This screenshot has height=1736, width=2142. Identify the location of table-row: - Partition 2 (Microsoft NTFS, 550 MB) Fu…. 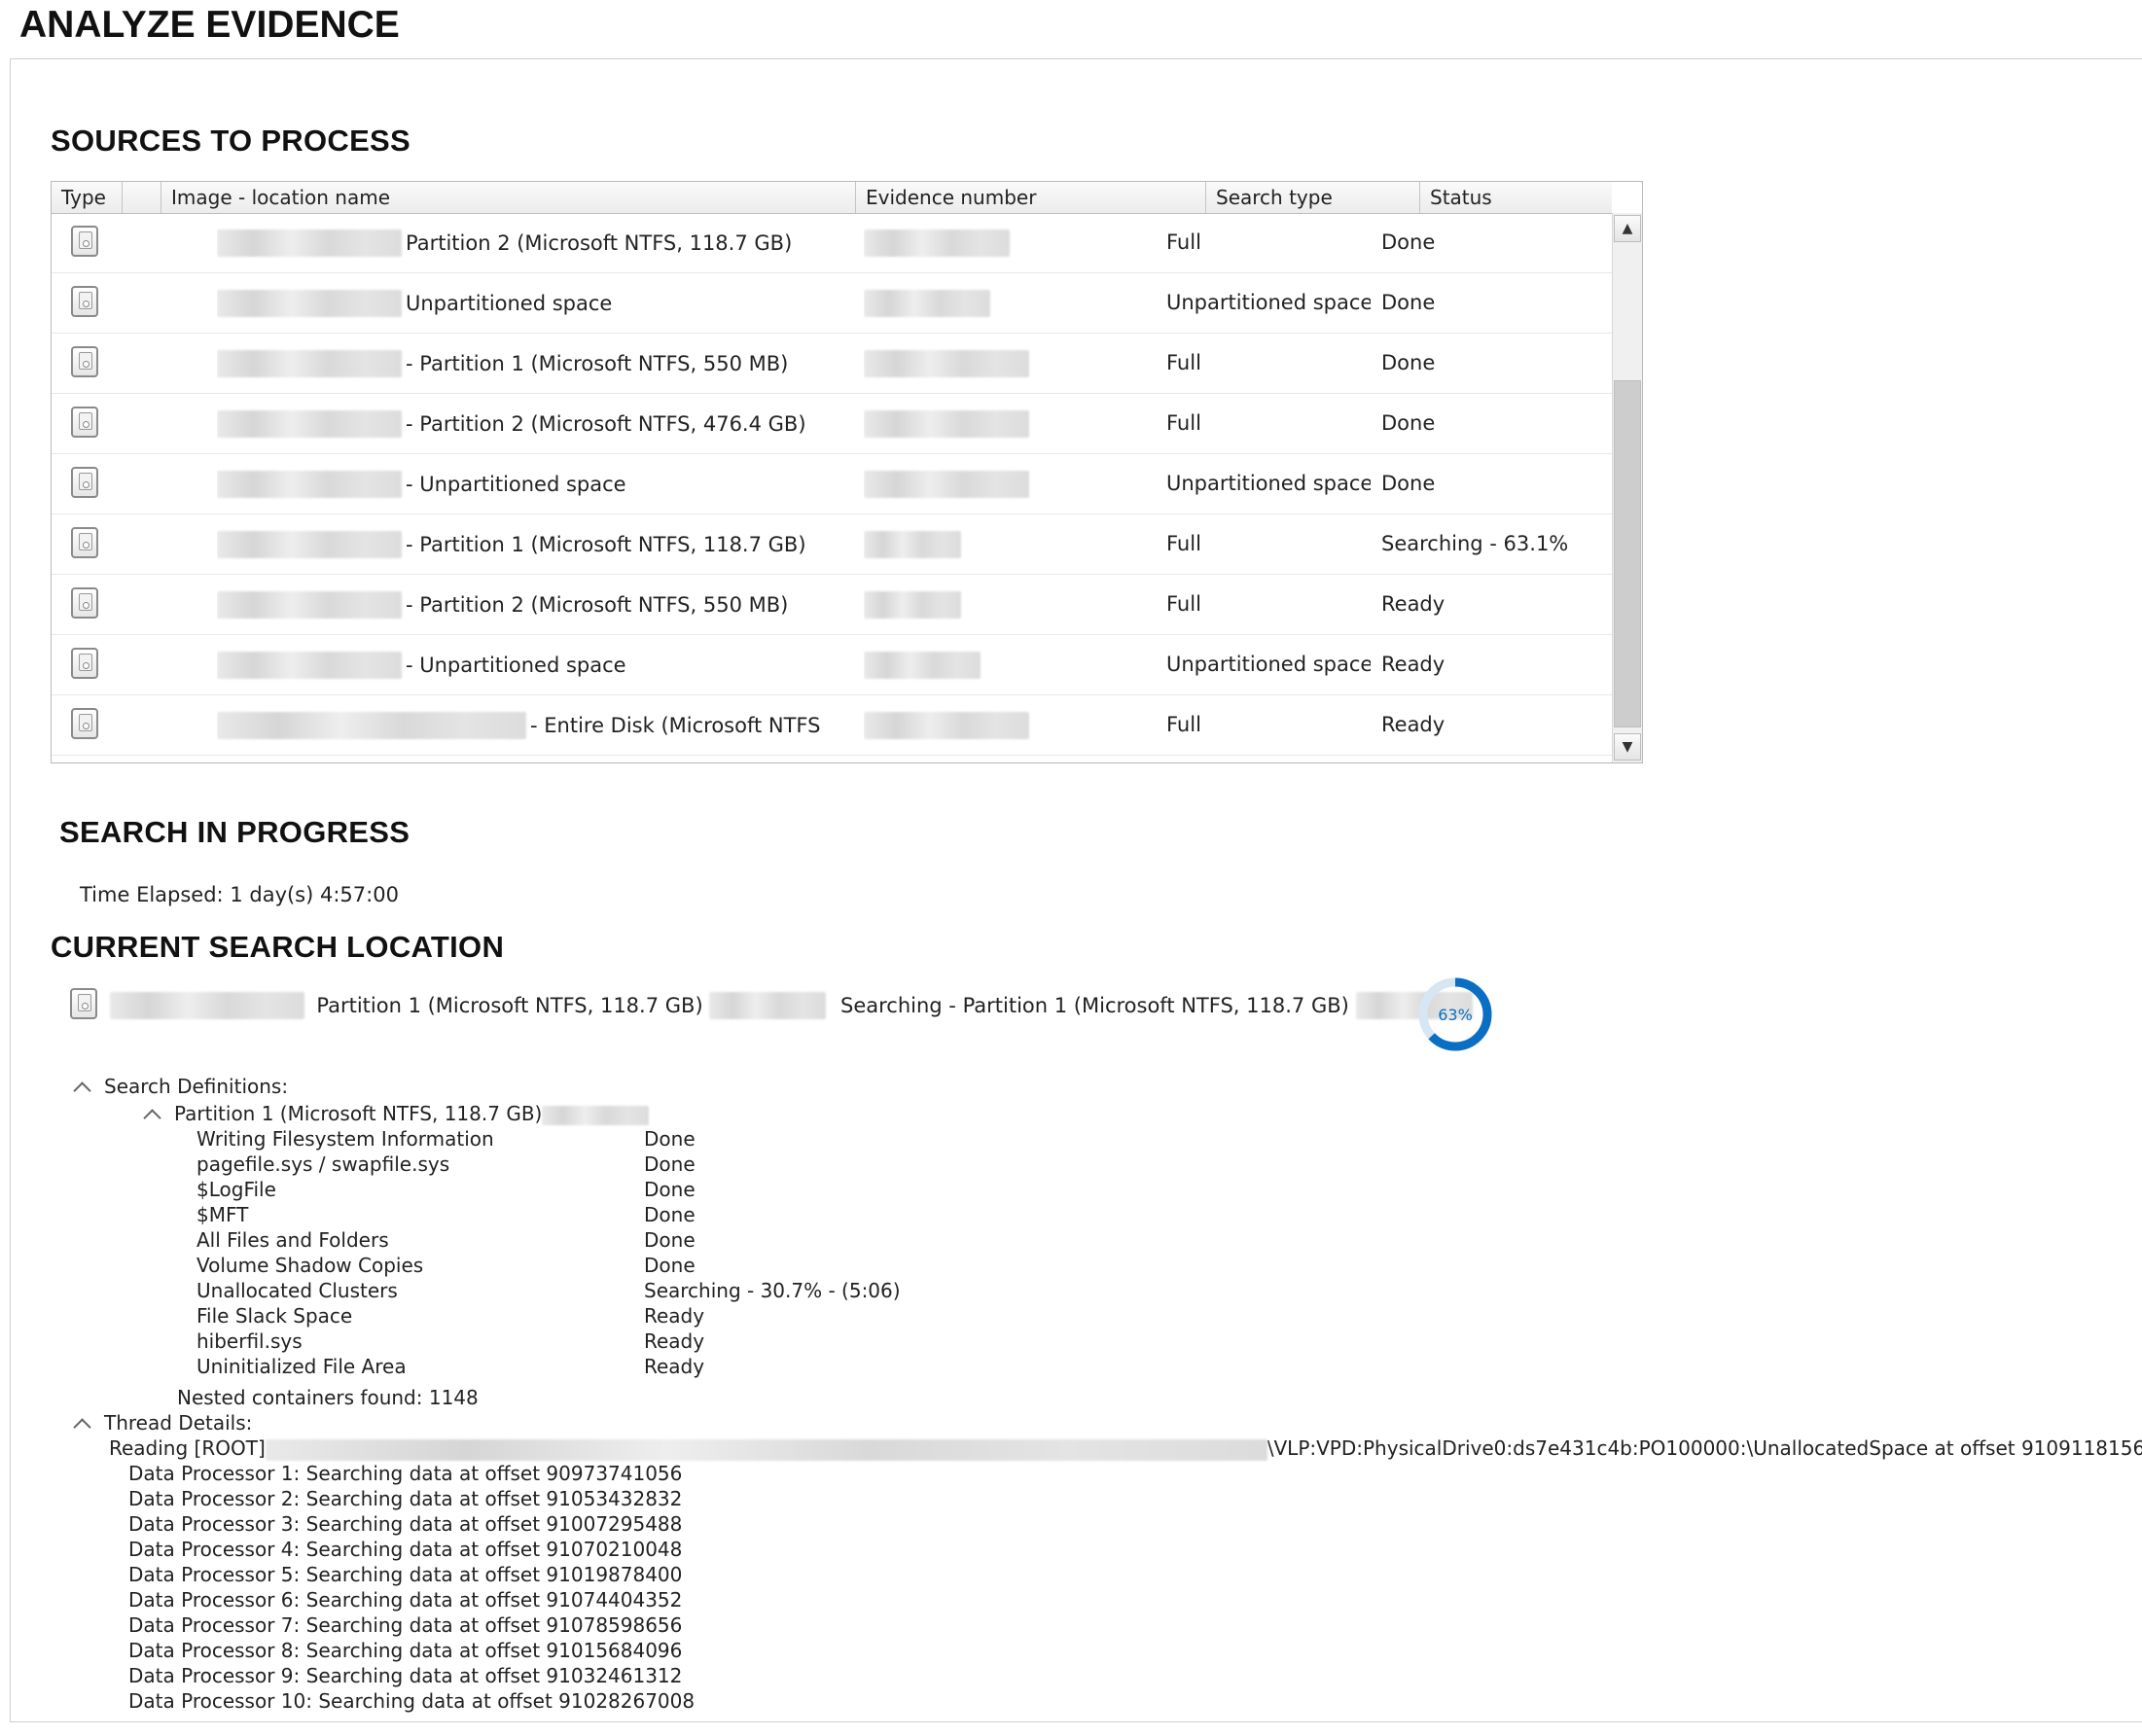
(832, 605).